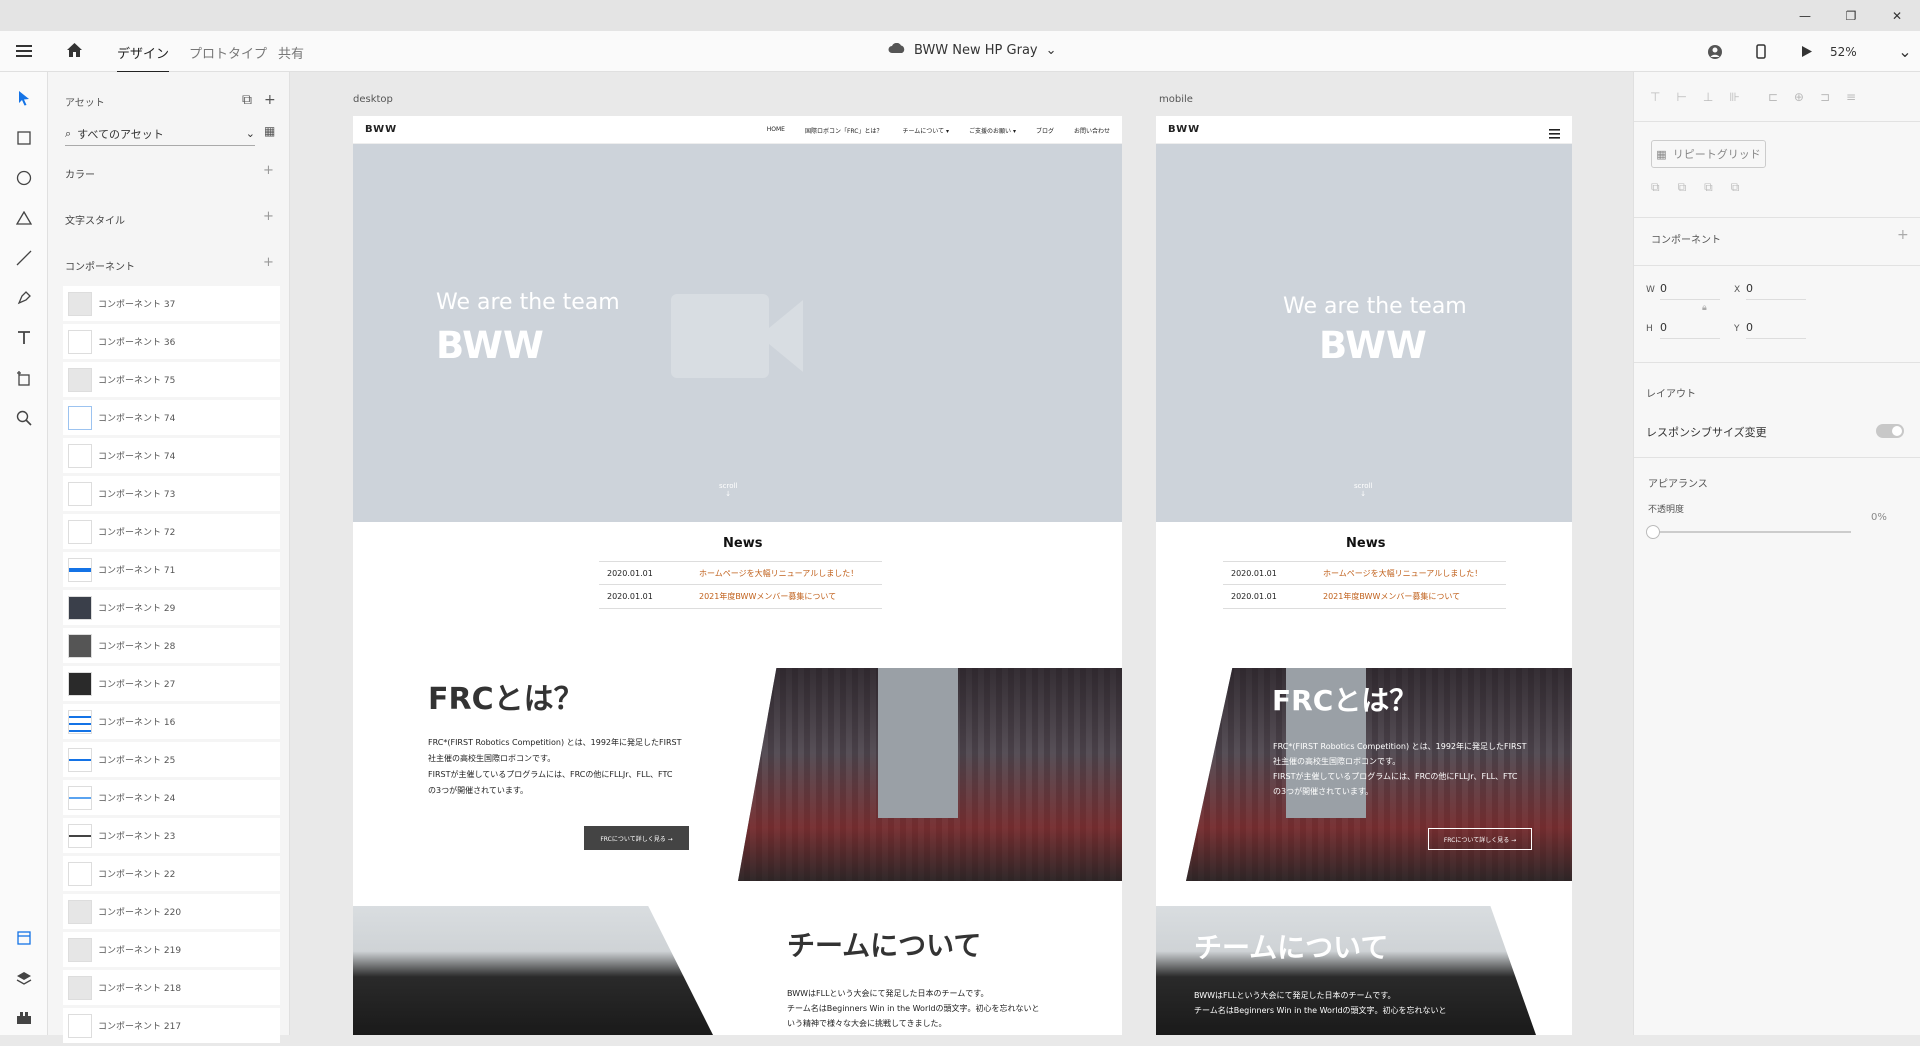 This screenshot has width=1920, height=1046. What do you see at coordinates (24, 378) in the screenshot?
I see `artboard-tool-icon` at bounding box center [24, 378].